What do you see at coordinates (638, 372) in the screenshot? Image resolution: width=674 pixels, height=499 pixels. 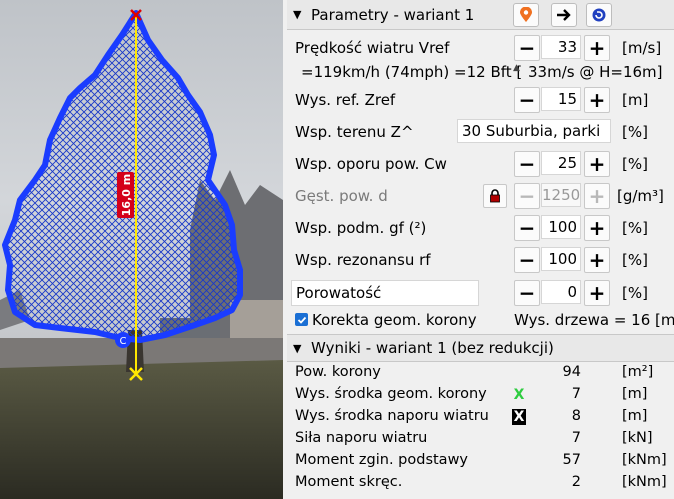 I see `result-unit: [m²]` at bounding box center [638, 372].